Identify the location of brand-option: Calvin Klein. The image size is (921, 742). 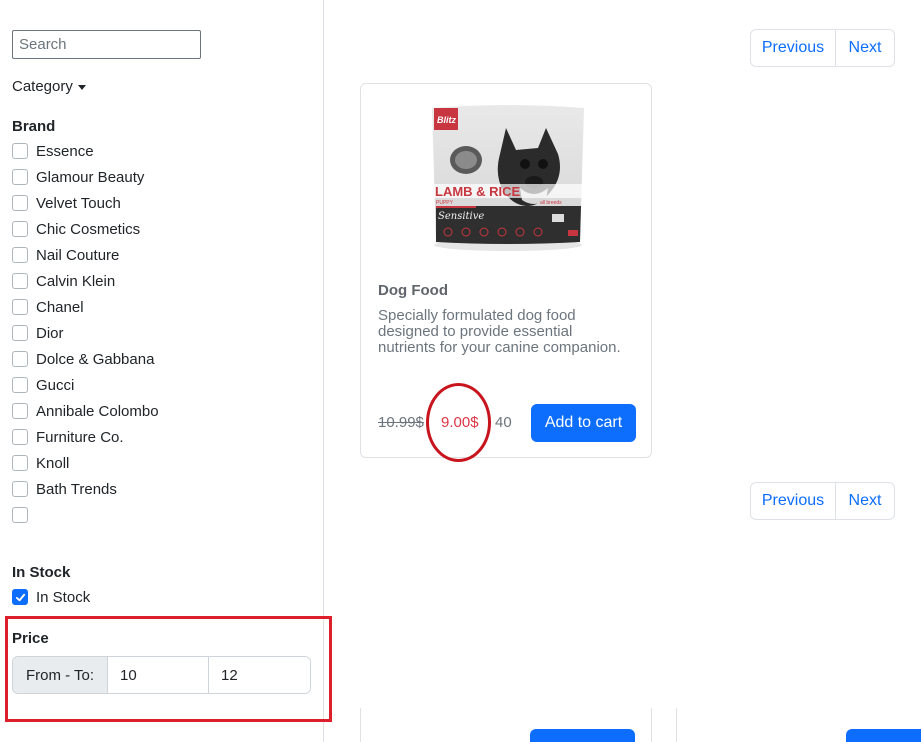
(63, 281).